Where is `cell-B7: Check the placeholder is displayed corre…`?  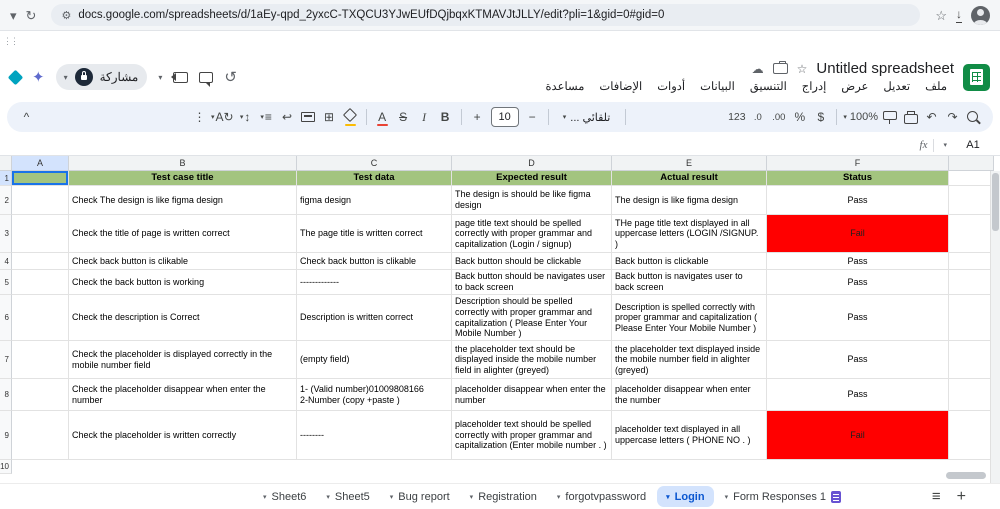
cell-B7: Check the placeholder is displayed corre… is located at coordinates (183, 360).